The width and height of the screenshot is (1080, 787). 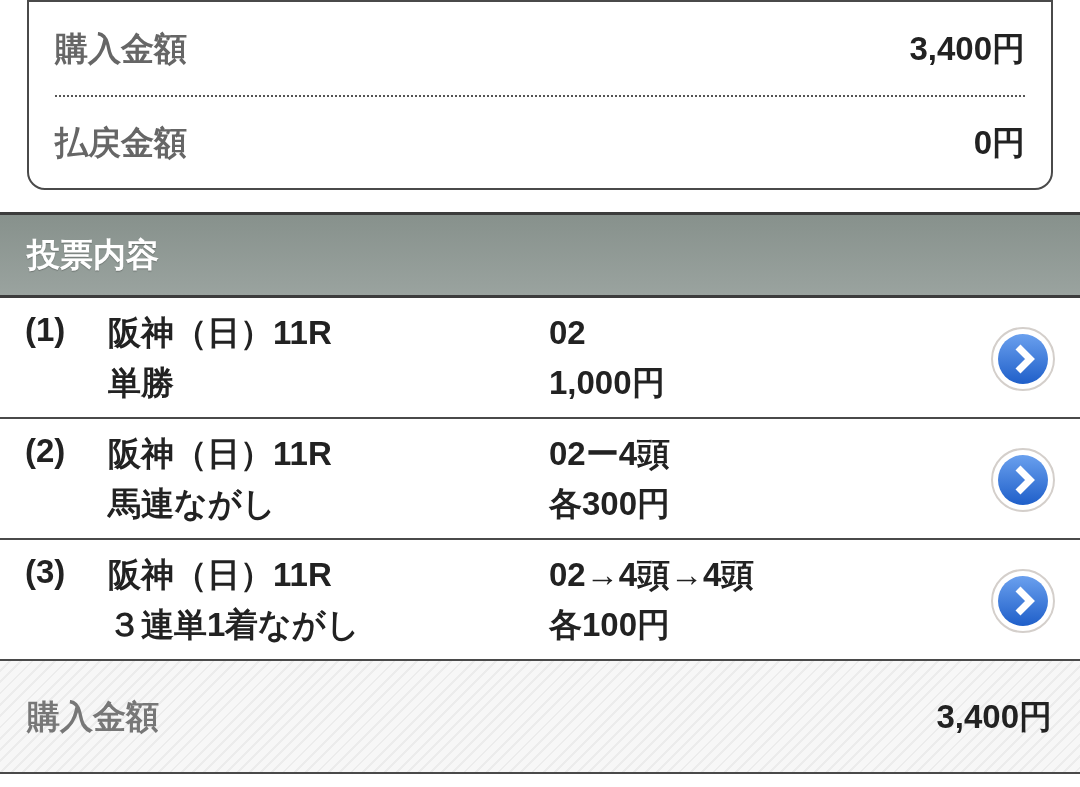 What do you see at coordinates (607, 383) in the screenshot?
I see `bet-amount: 1,000円` at bounding box center [607, 383].